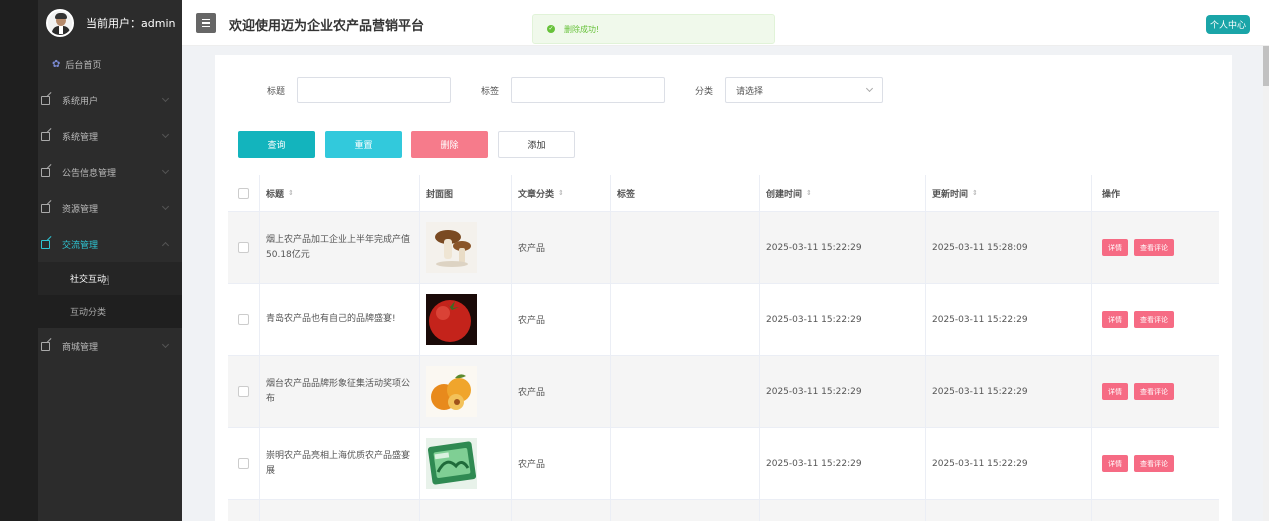 This screenshot has width=1269, height=521. I want to click on sidebar-item-communication: 交流管理, so click(110, 244).